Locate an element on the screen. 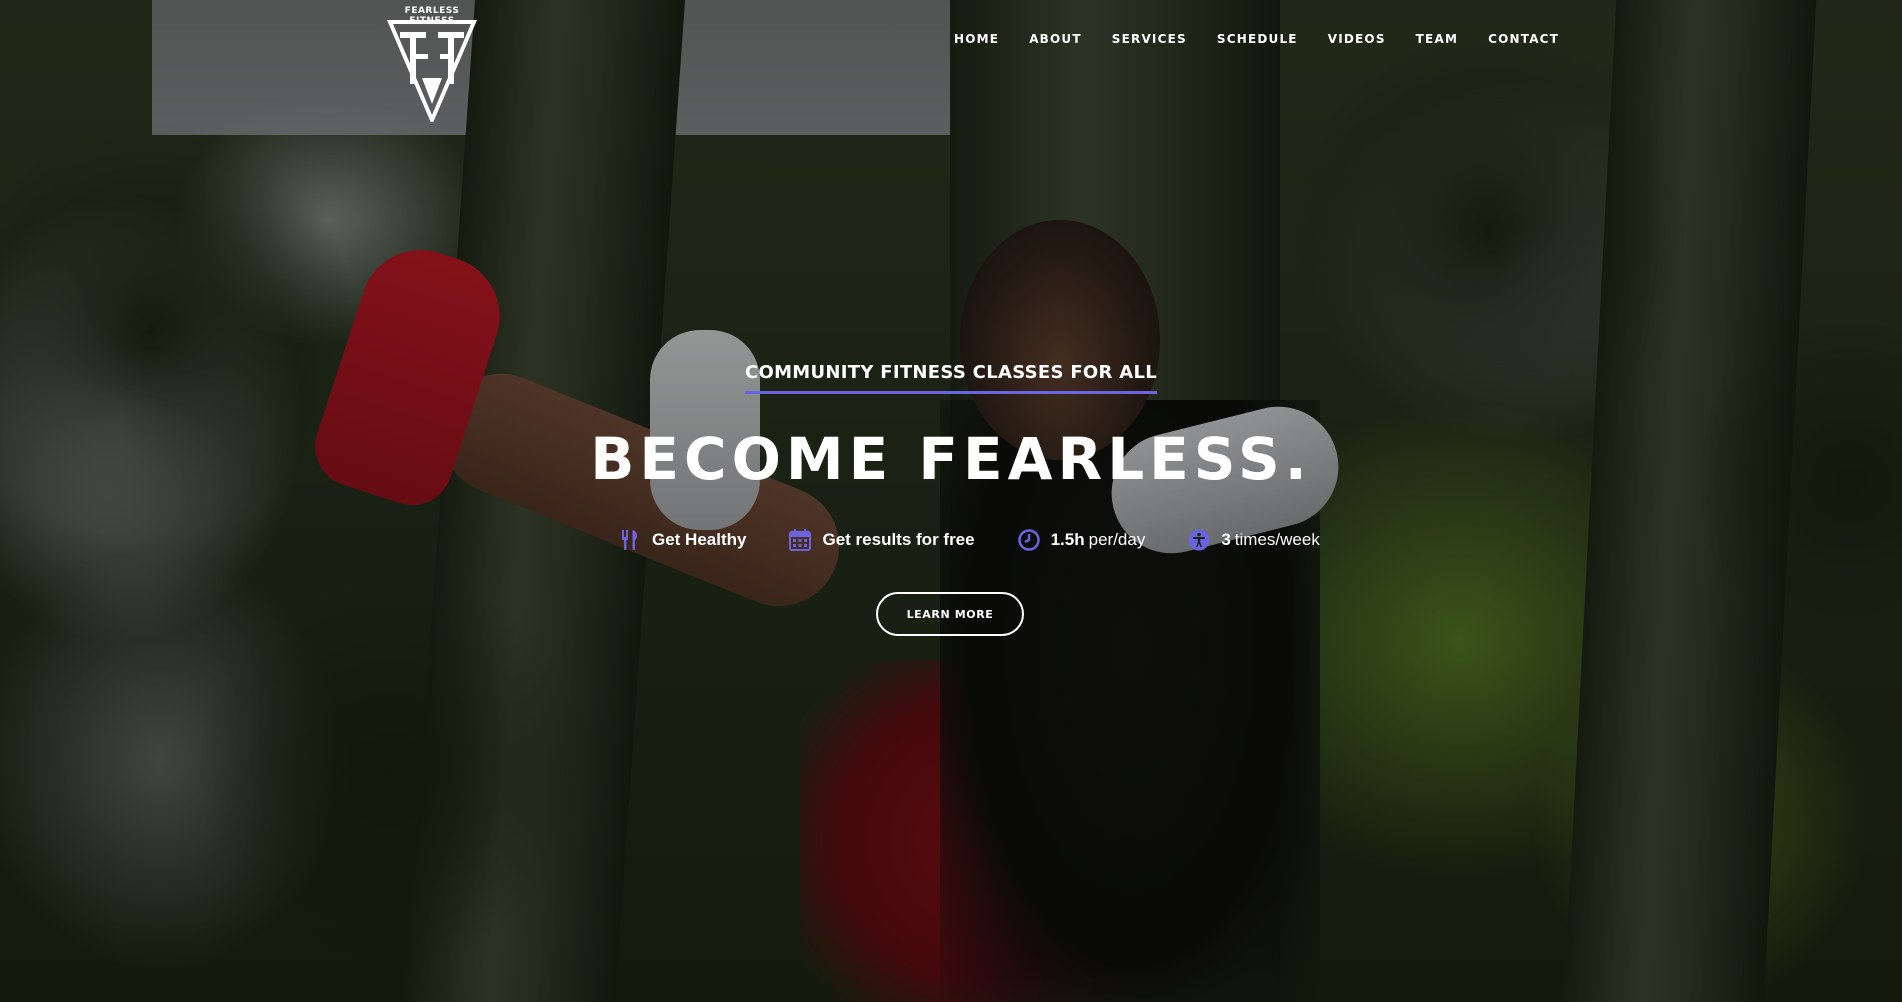 This screenshot has height=1002, width=1902. feature-unit: per/day is located at coordinates (1117, 539).